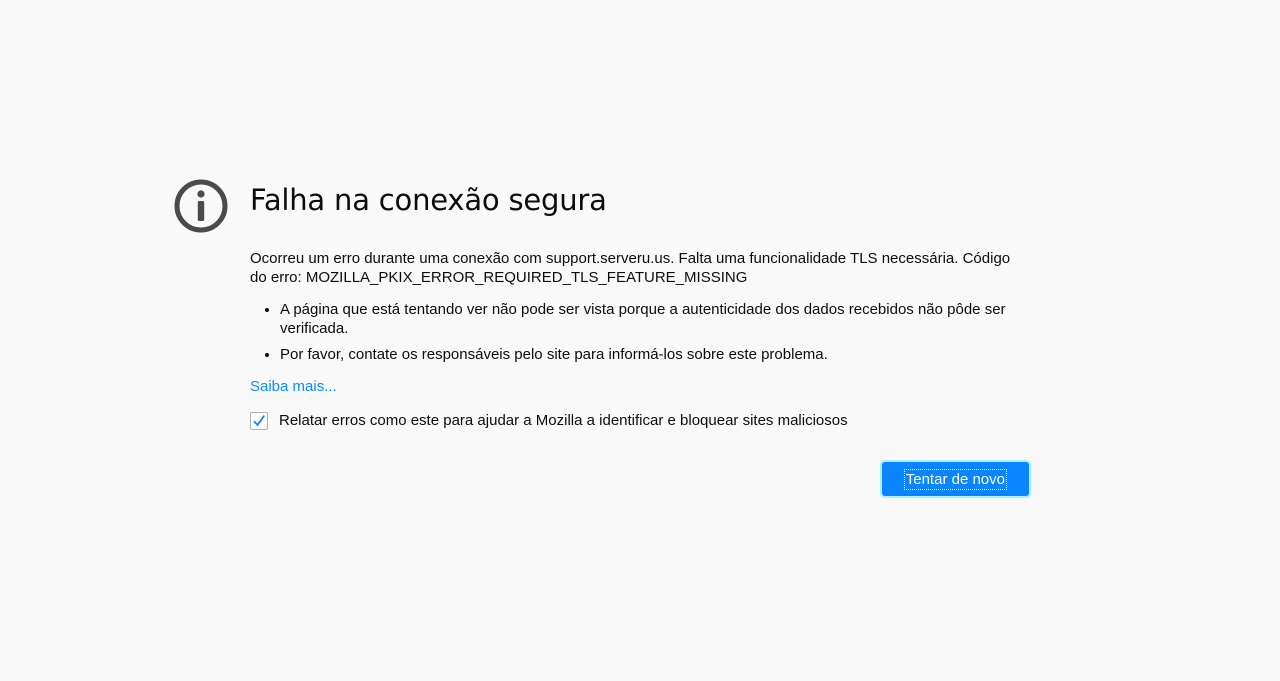 The width and height of the screenshot is (1280, 681). What do you see at coordinates (201, 206) in the screenshot?
I see `info-icon` at bounding box center [201, 206].